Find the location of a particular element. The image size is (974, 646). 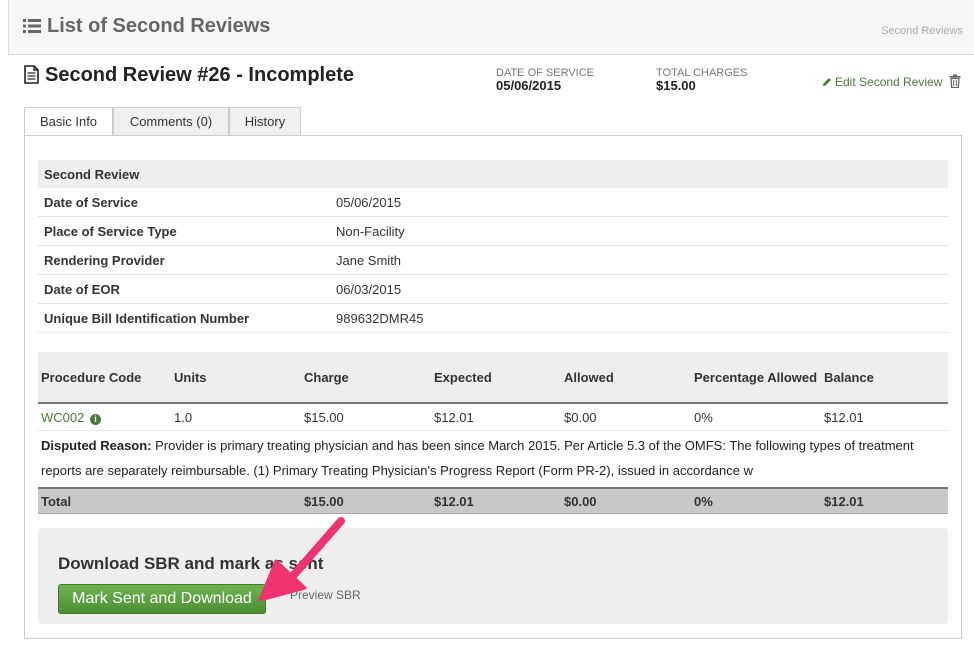

info-row: Date of EOR 06/03/2015 is located at coordinates (493, 289).